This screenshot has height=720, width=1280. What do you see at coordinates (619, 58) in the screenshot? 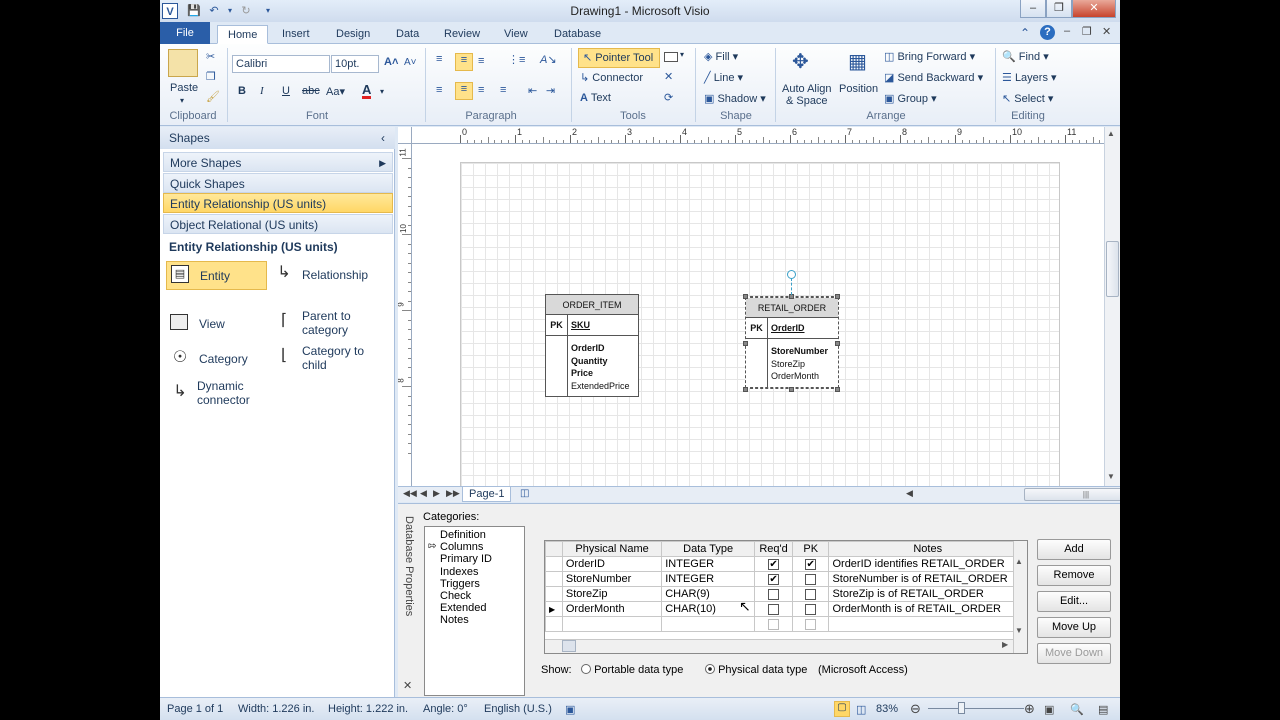
I see `pointer-tool-button: ↖ Pointer Tool` at bounding box center [619, 58].